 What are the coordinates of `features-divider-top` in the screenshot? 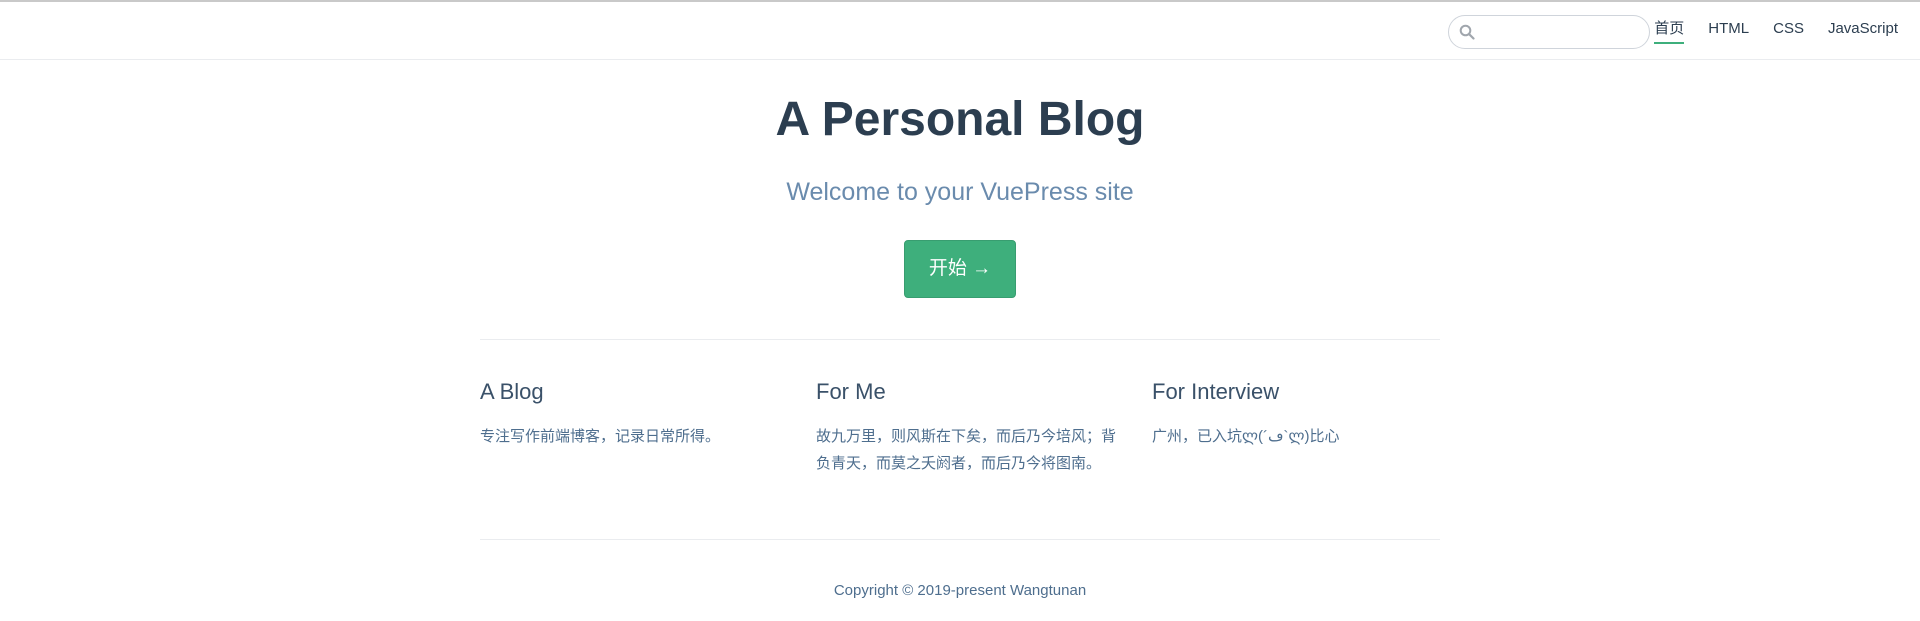 It's located at (960, 339).